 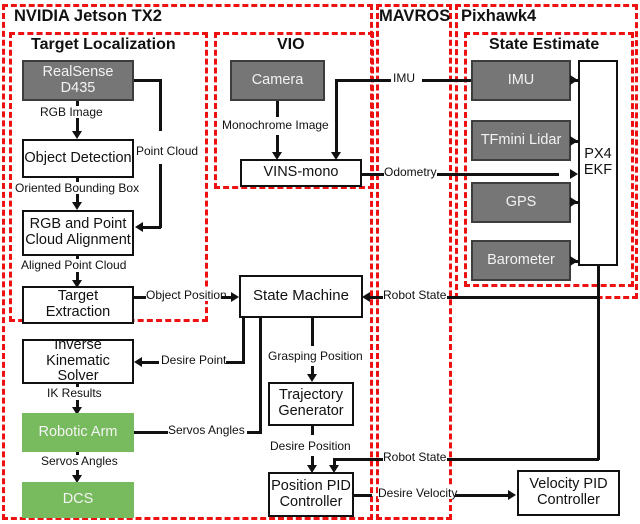 I want to click on container-label-state-estimate: State Estimate, so click(x=544, y=44).